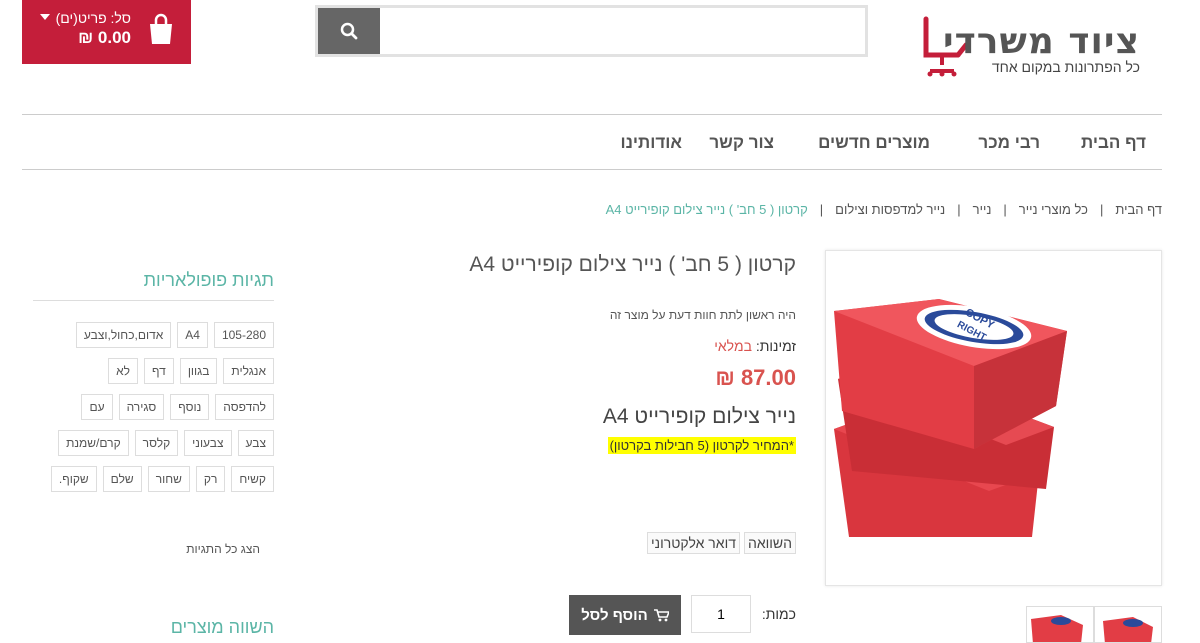  I want to click on availability-value: במלאי, so click(733, 346).